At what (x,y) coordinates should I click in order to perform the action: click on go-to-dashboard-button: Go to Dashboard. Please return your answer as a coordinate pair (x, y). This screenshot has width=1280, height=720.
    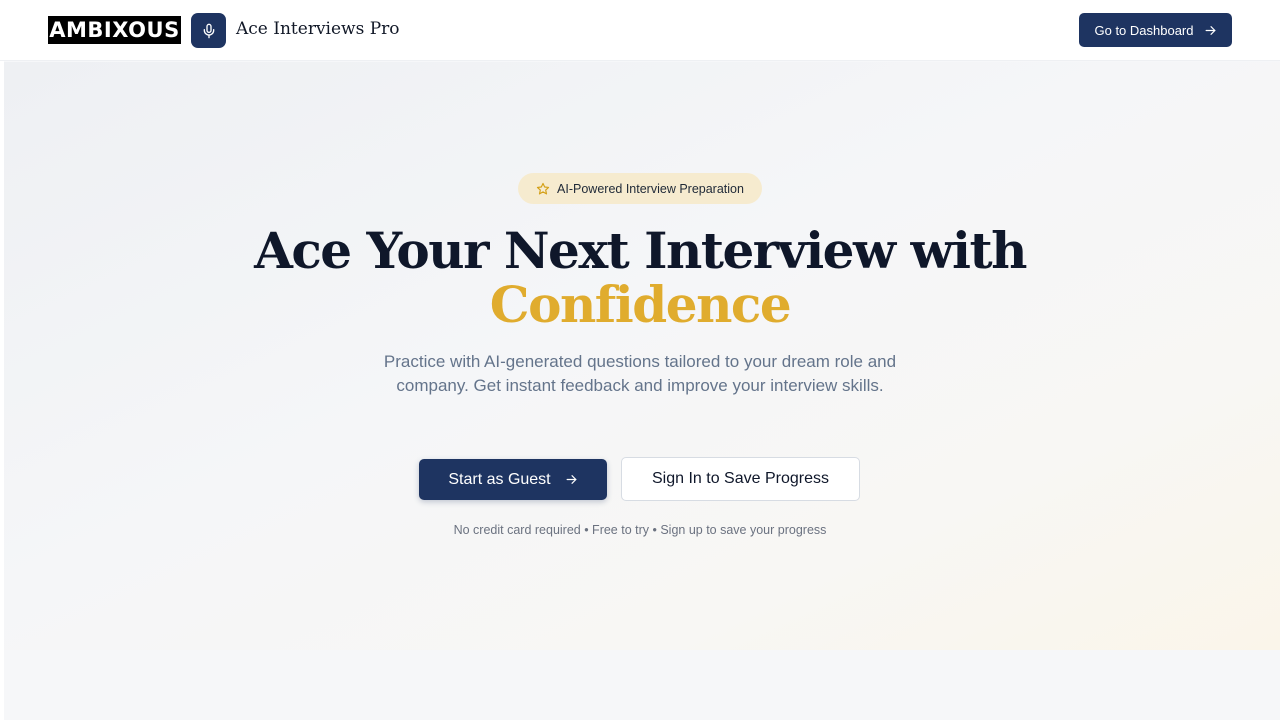
    Looking at the image, I should click on (1155, 30).